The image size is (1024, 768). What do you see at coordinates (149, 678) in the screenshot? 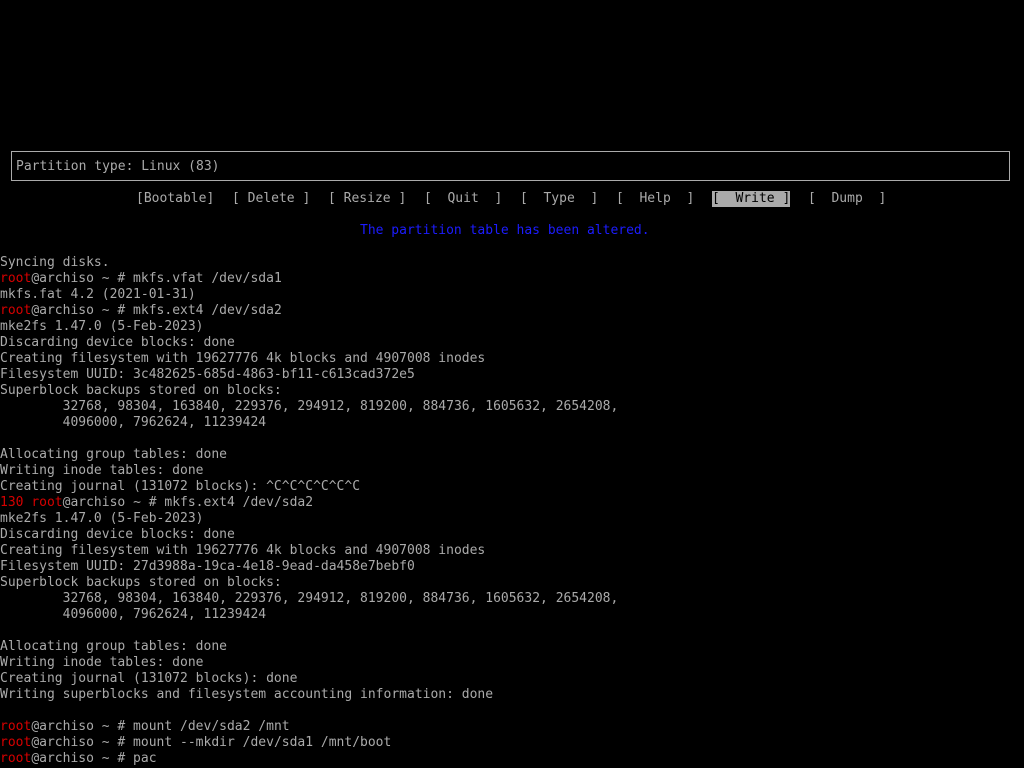
I see `output-line: Creating journal (131072 blocks): done` at bounding box center [149, 678].